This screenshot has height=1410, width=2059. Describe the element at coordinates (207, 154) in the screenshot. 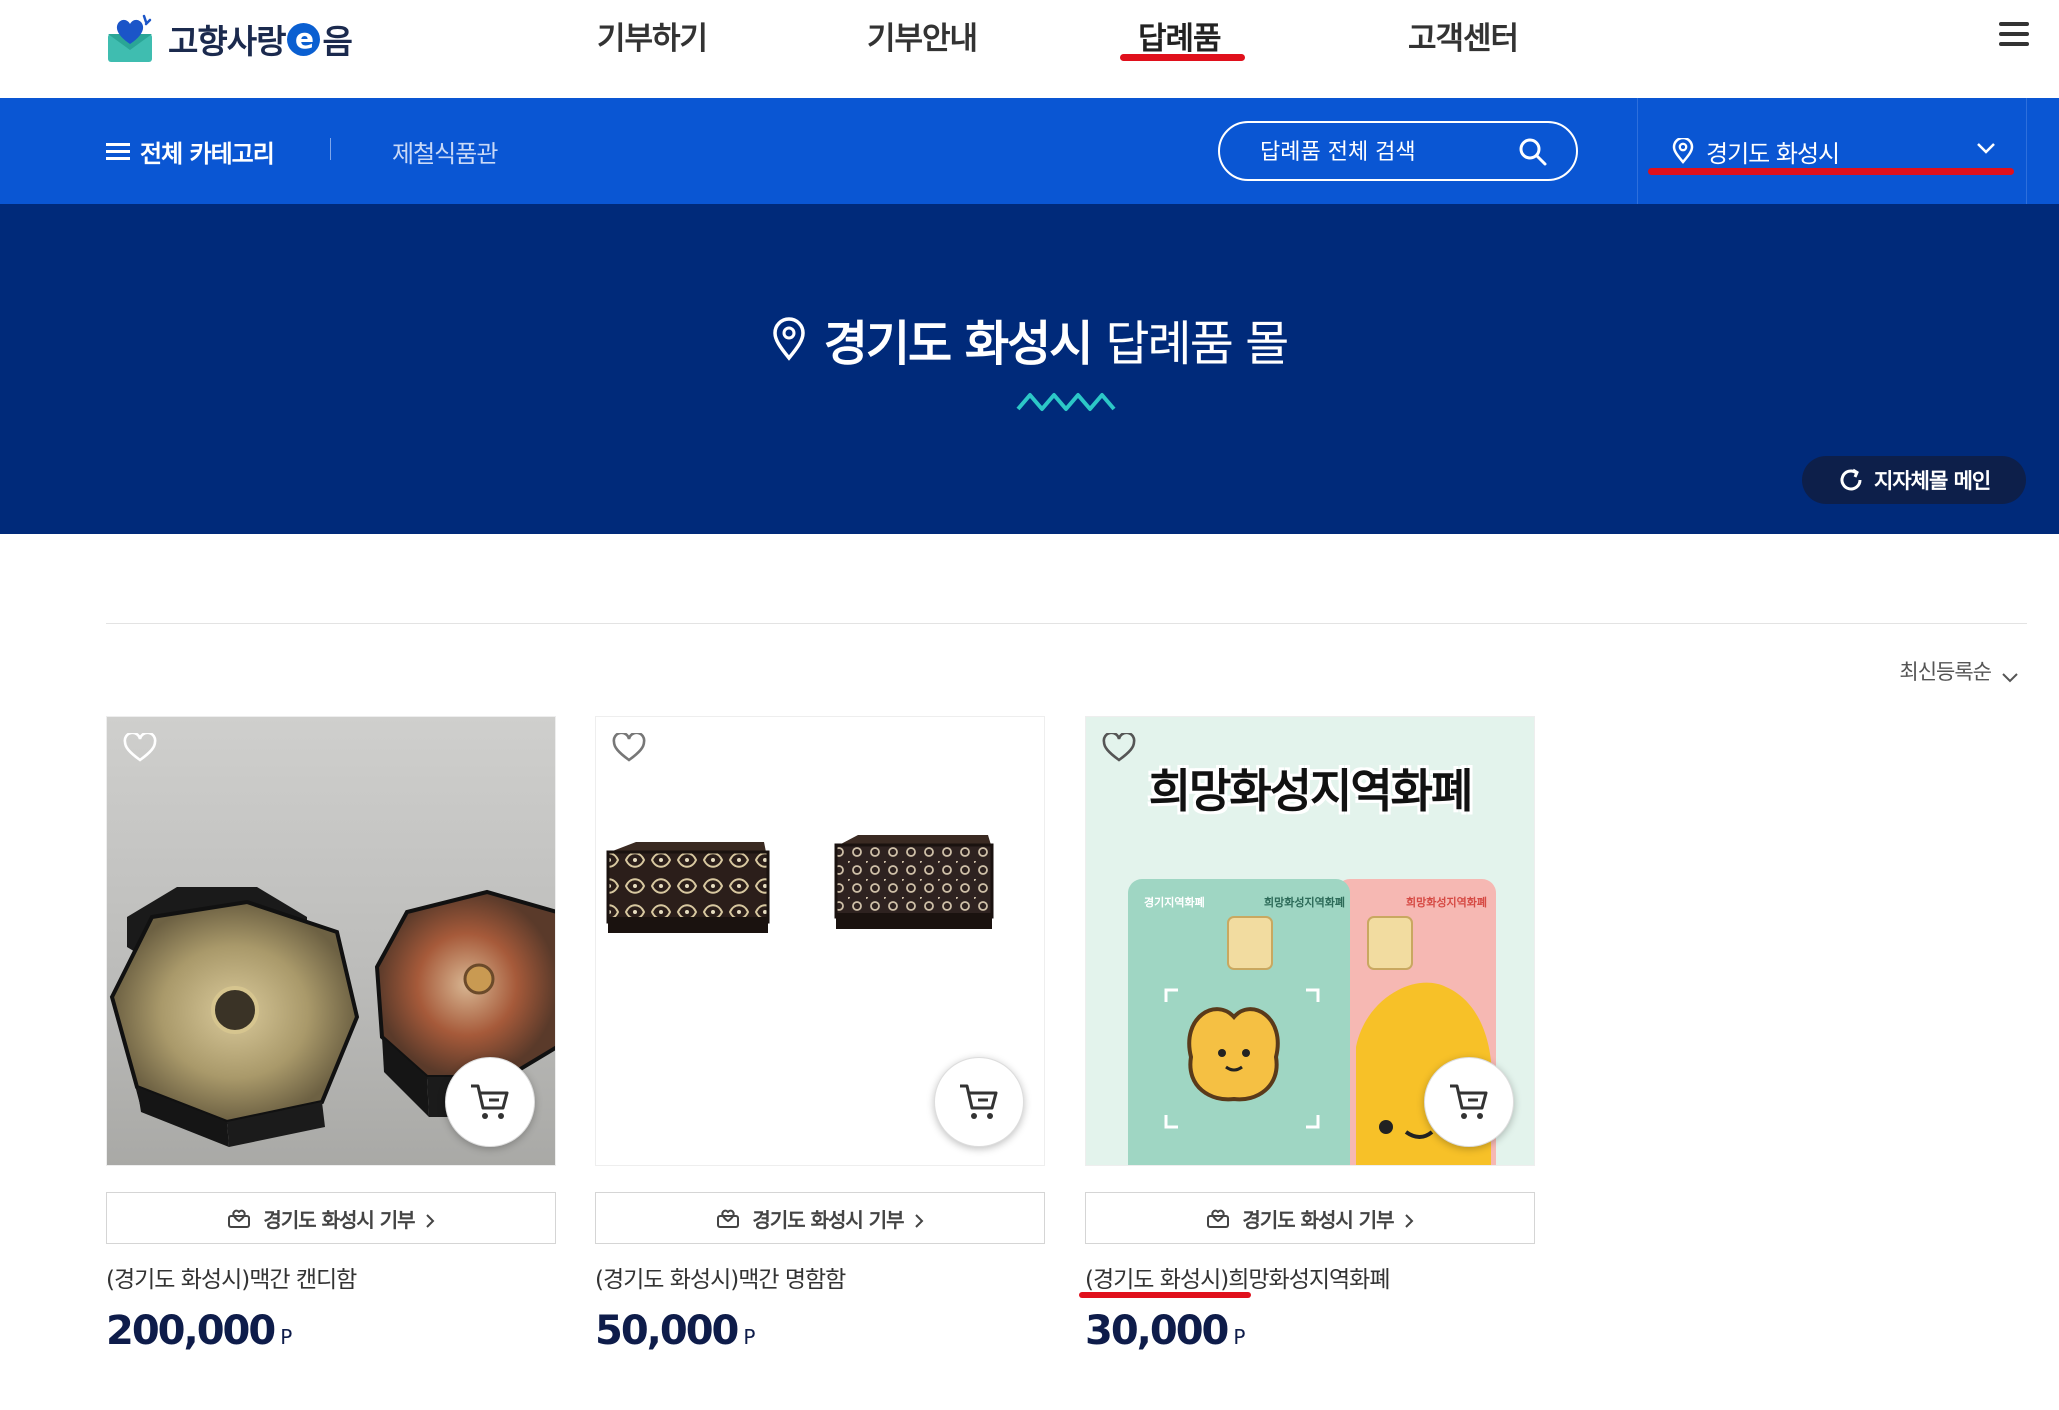

I see `all-category-label: 전체 카테고리` at that location.